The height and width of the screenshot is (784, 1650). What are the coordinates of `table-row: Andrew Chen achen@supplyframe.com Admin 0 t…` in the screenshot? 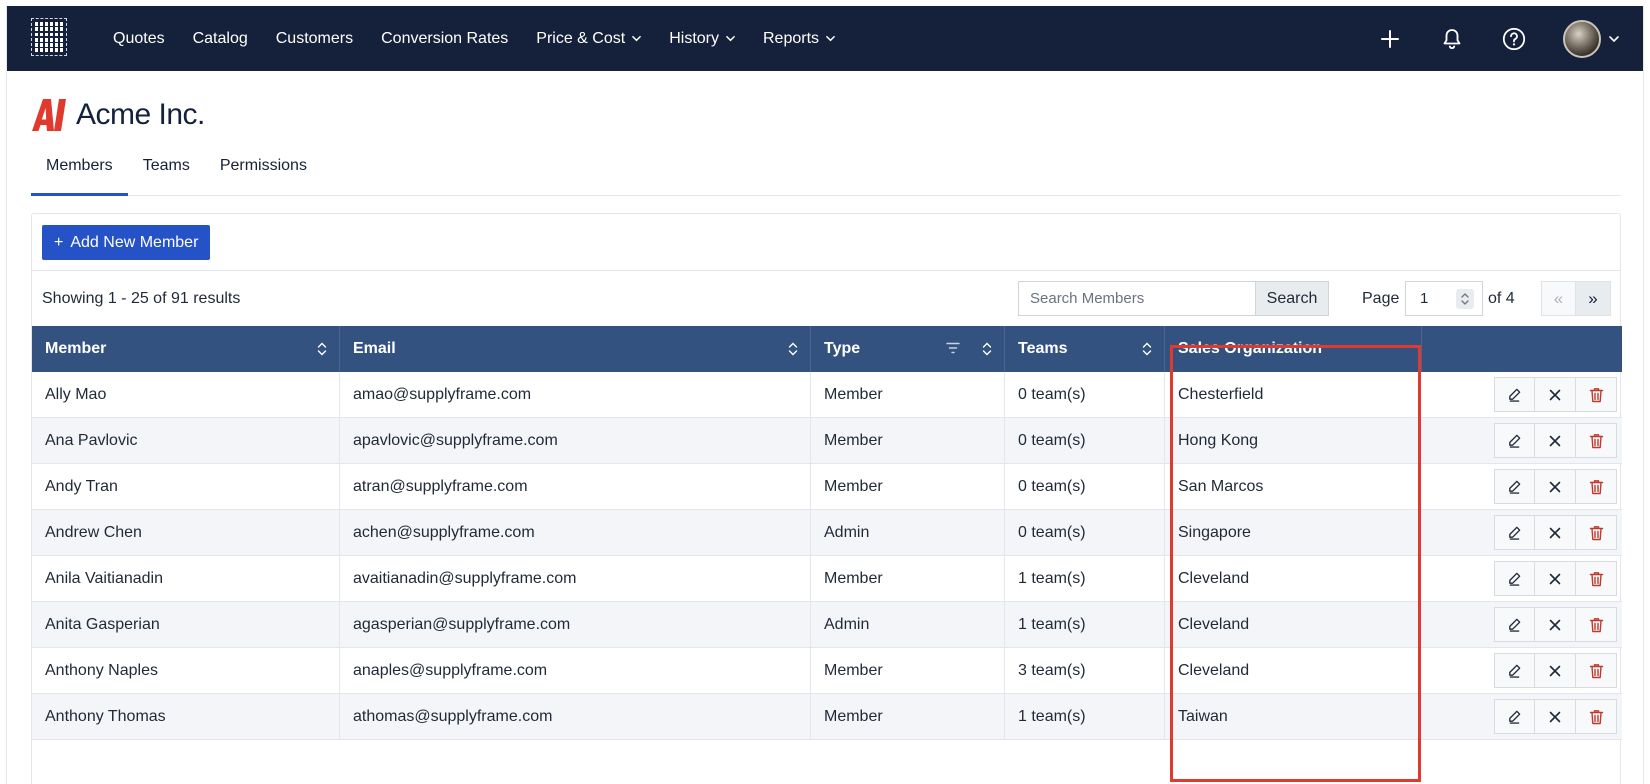 It's located at (827, 533).